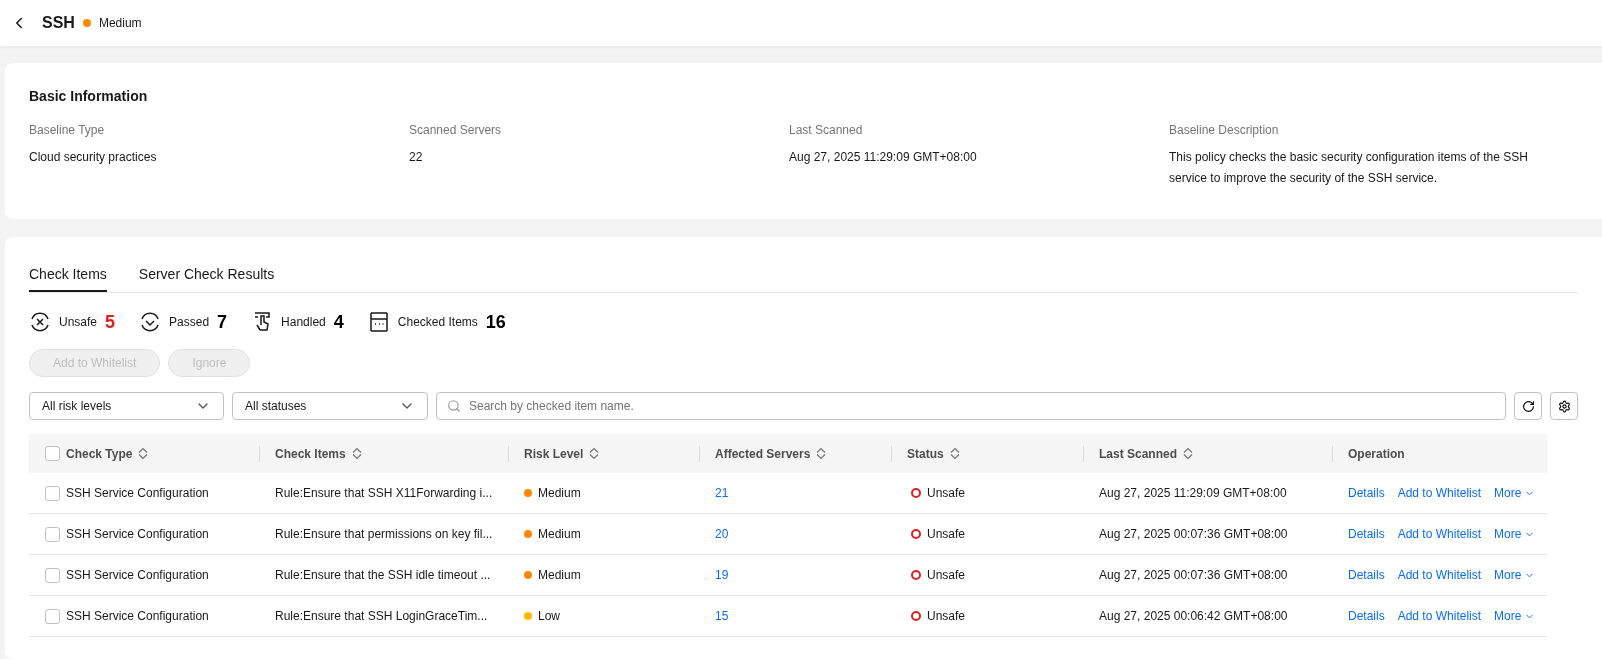 The image size is (1602, 659). What do you see at coordinates (338, 322) in the screenshot?
I see `stat-count: 4` at bounding box center [338, 322].